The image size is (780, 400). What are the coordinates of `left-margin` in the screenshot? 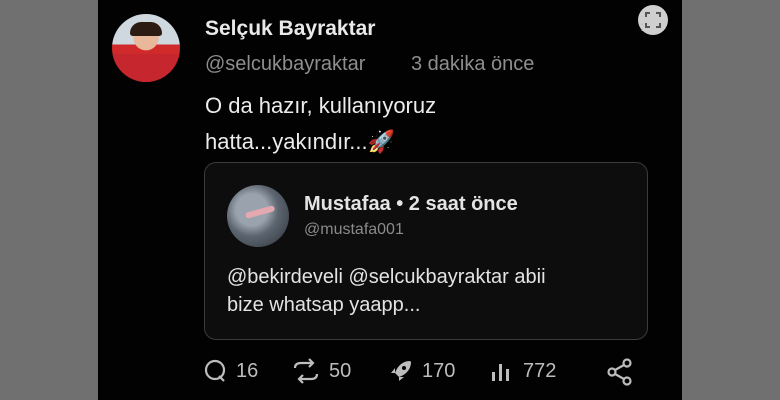 It's located at (49, 200).